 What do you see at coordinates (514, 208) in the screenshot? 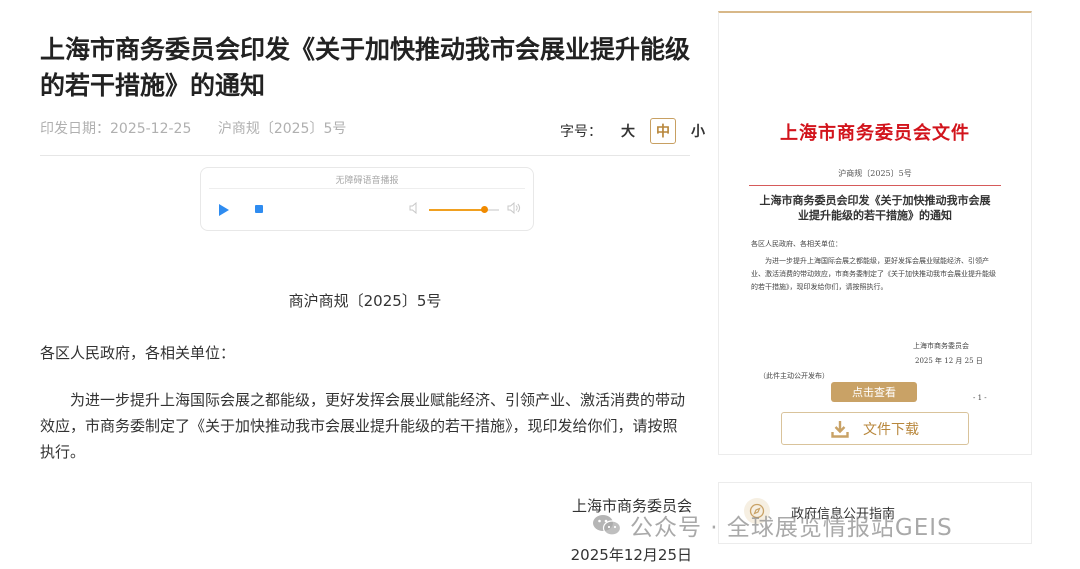
I see `volume-high-icon` at bounding box center [514, 208].